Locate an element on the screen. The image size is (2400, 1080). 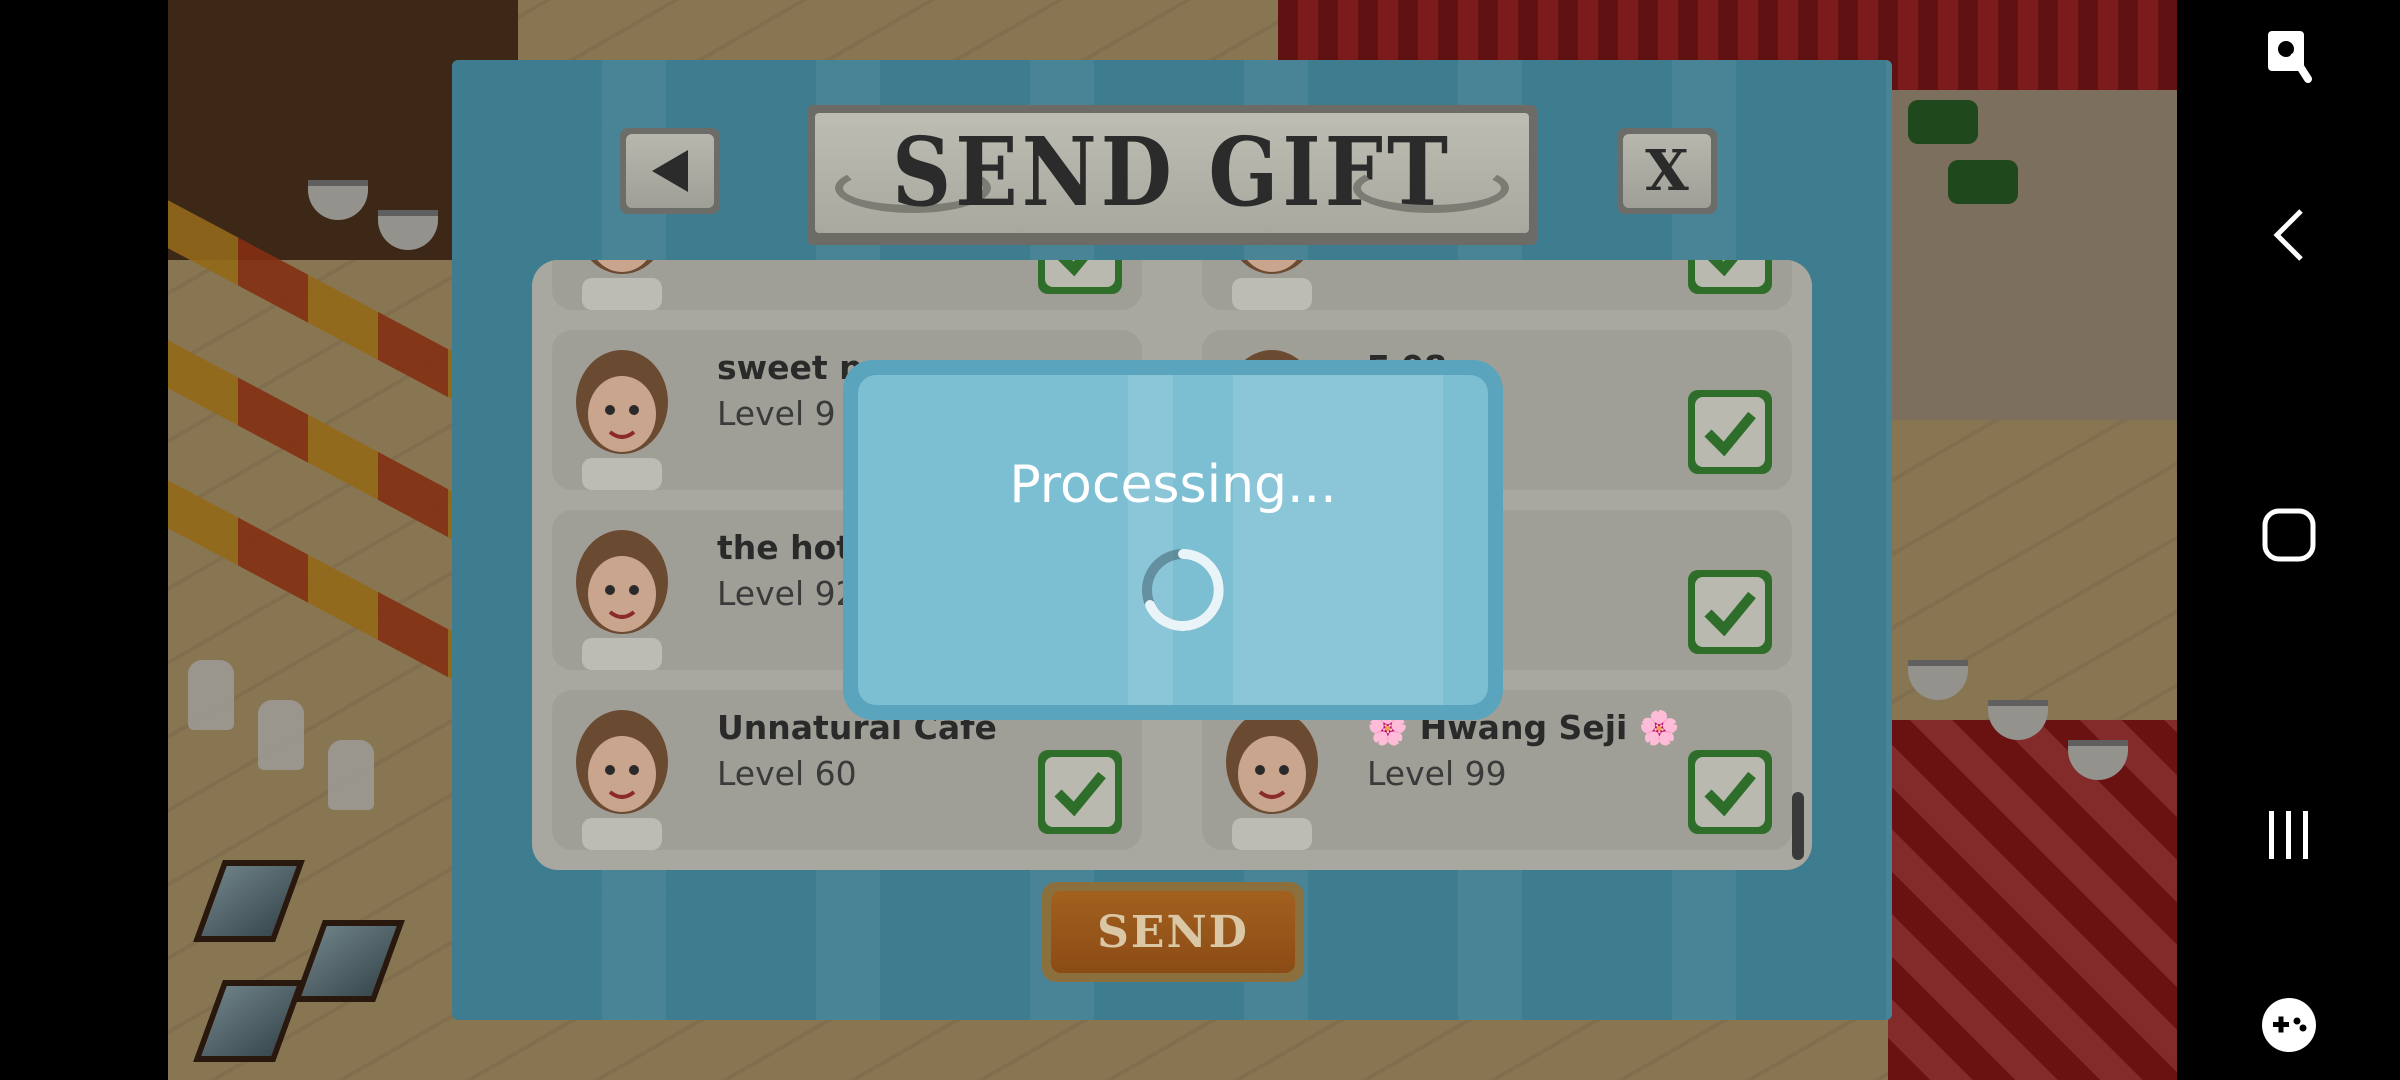
back-arrow-icon is located at coordinates (670, 171).